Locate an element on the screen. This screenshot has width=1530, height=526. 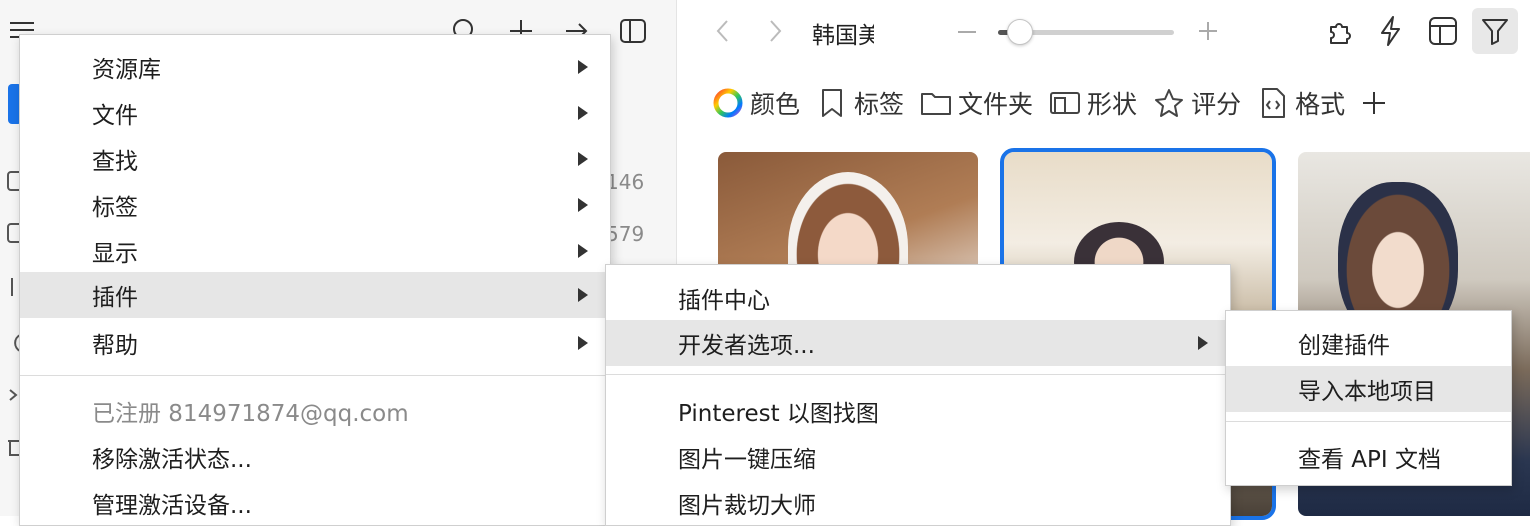
breadcrumb: 韩国美 is located at coordinates (843, 33).